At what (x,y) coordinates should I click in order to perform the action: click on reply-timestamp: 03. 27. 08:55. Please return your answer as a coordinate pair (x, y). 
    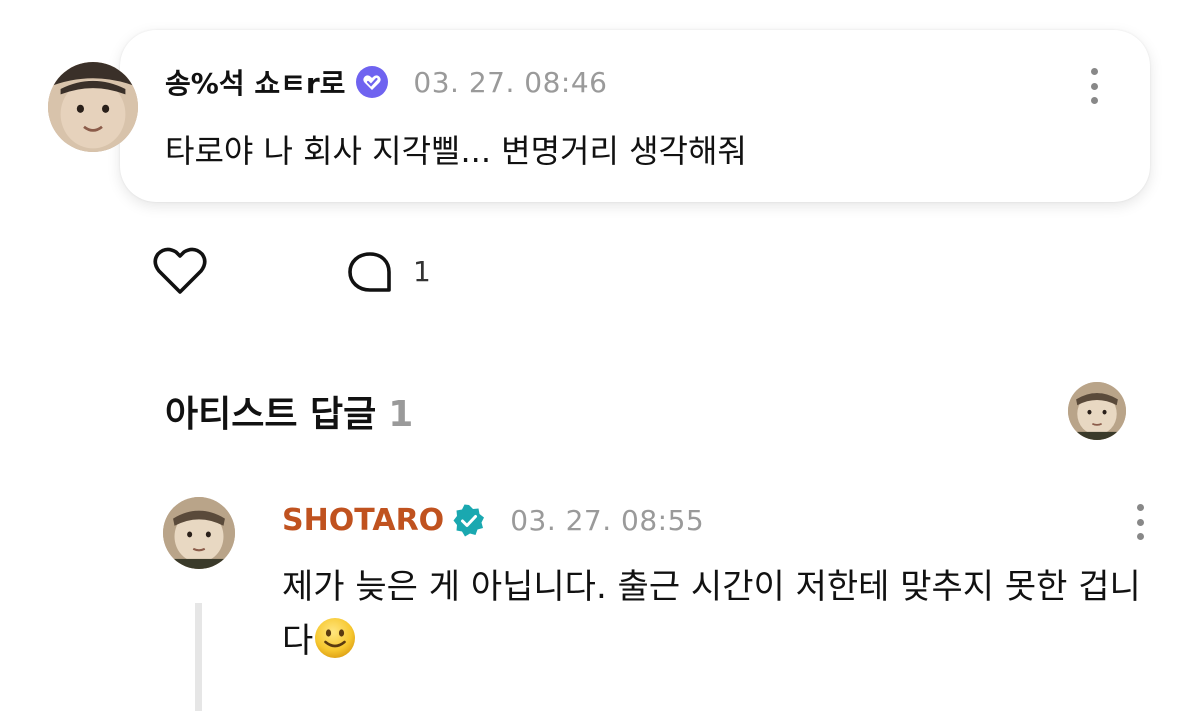
    Looking at the image, I should click on (607, 520).